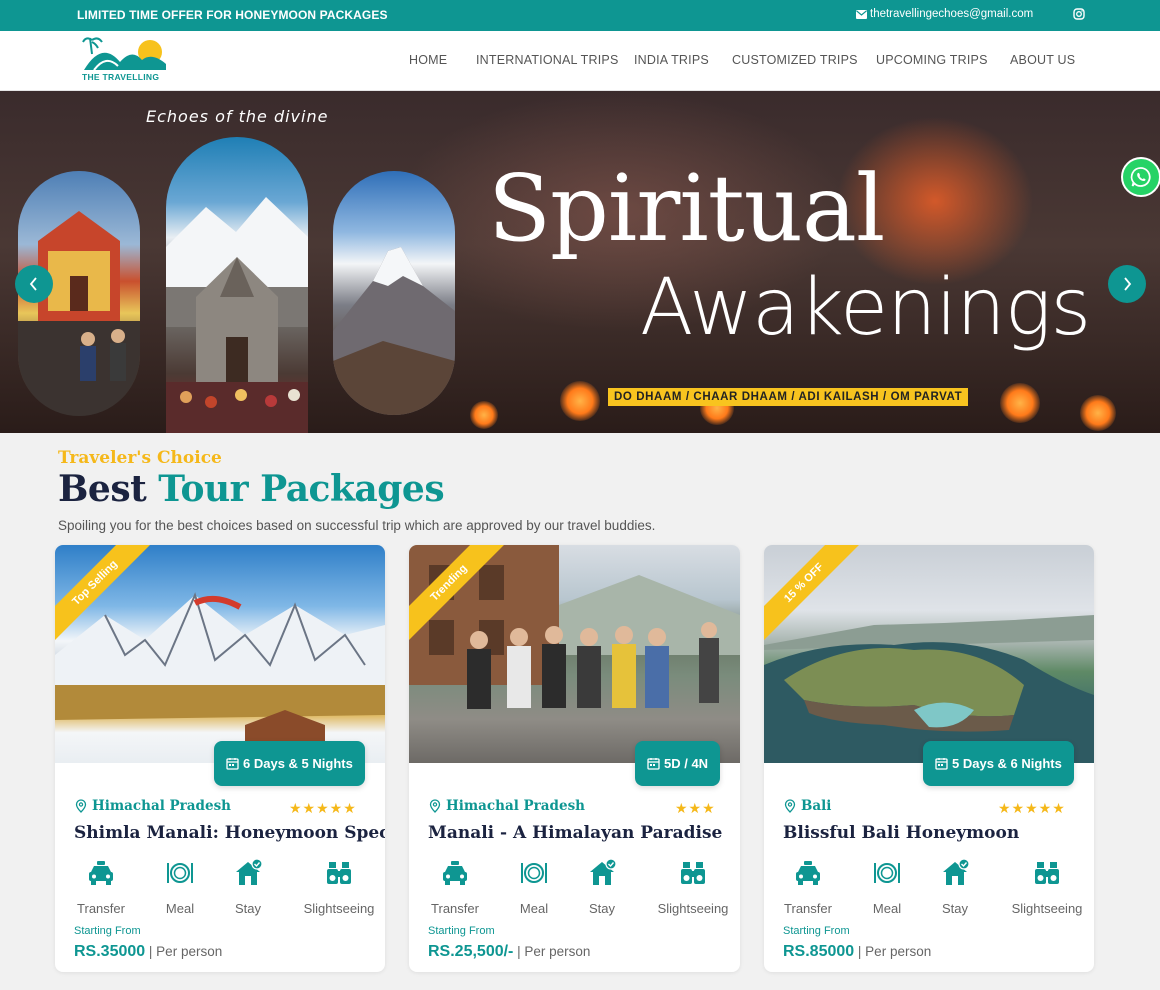  I want to click on whatsapp-icon, so click(1140, 177).